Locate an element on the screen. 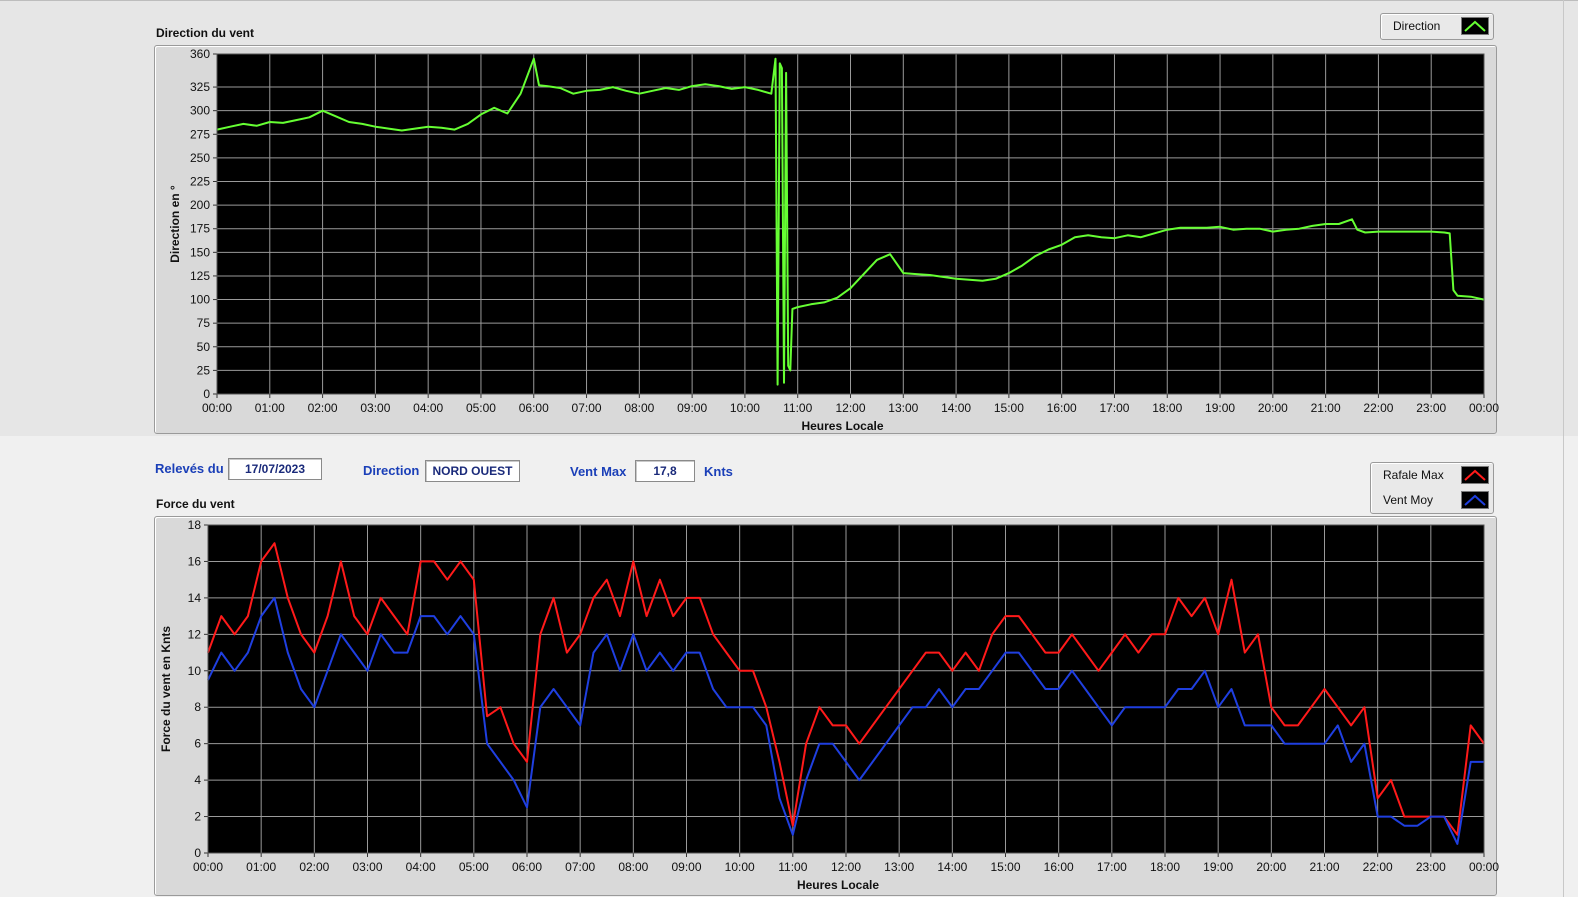 This screenshot has width=1578, height=897. force-x-tick-label: 13:00 is located at coordinates (899, 867).